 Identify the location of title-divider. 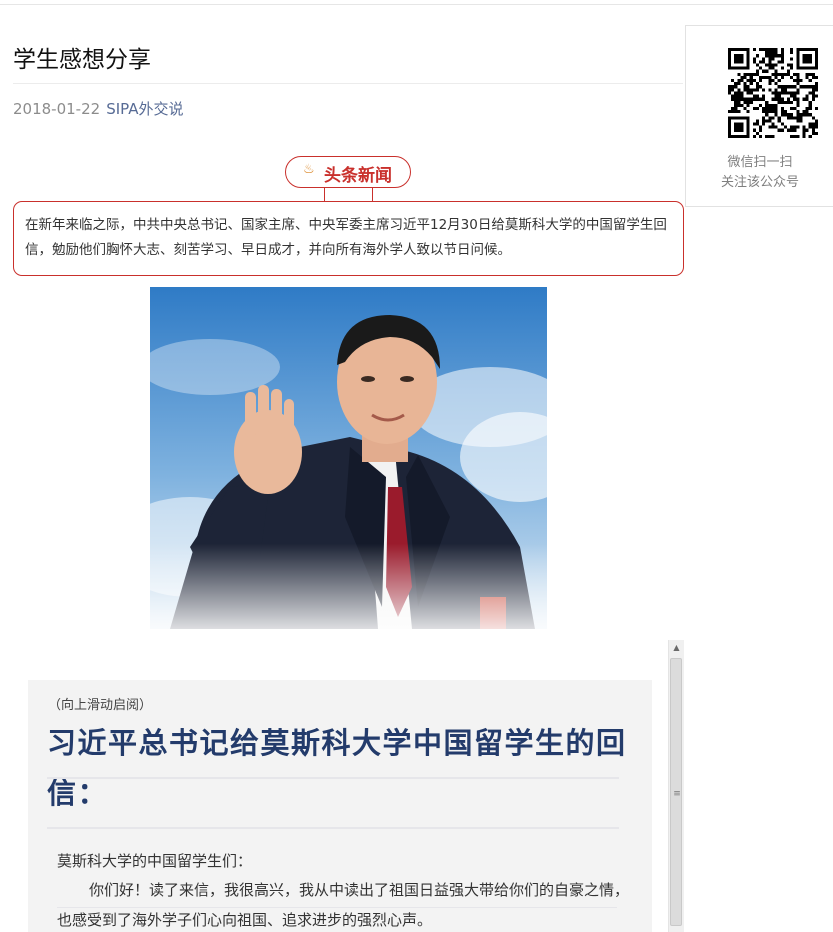
(348, 83).